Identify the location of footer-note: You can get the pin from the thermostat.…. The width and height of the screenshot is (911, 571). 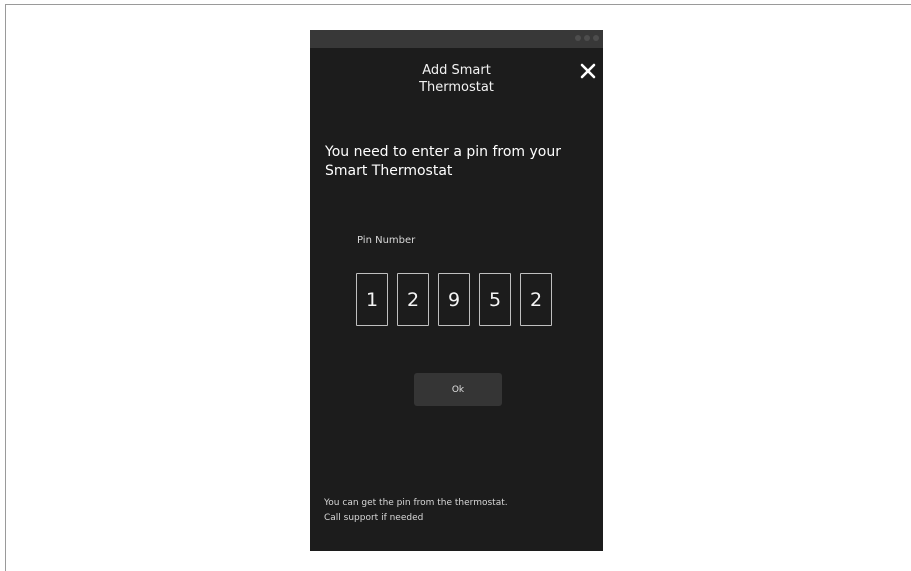
(416, 510).